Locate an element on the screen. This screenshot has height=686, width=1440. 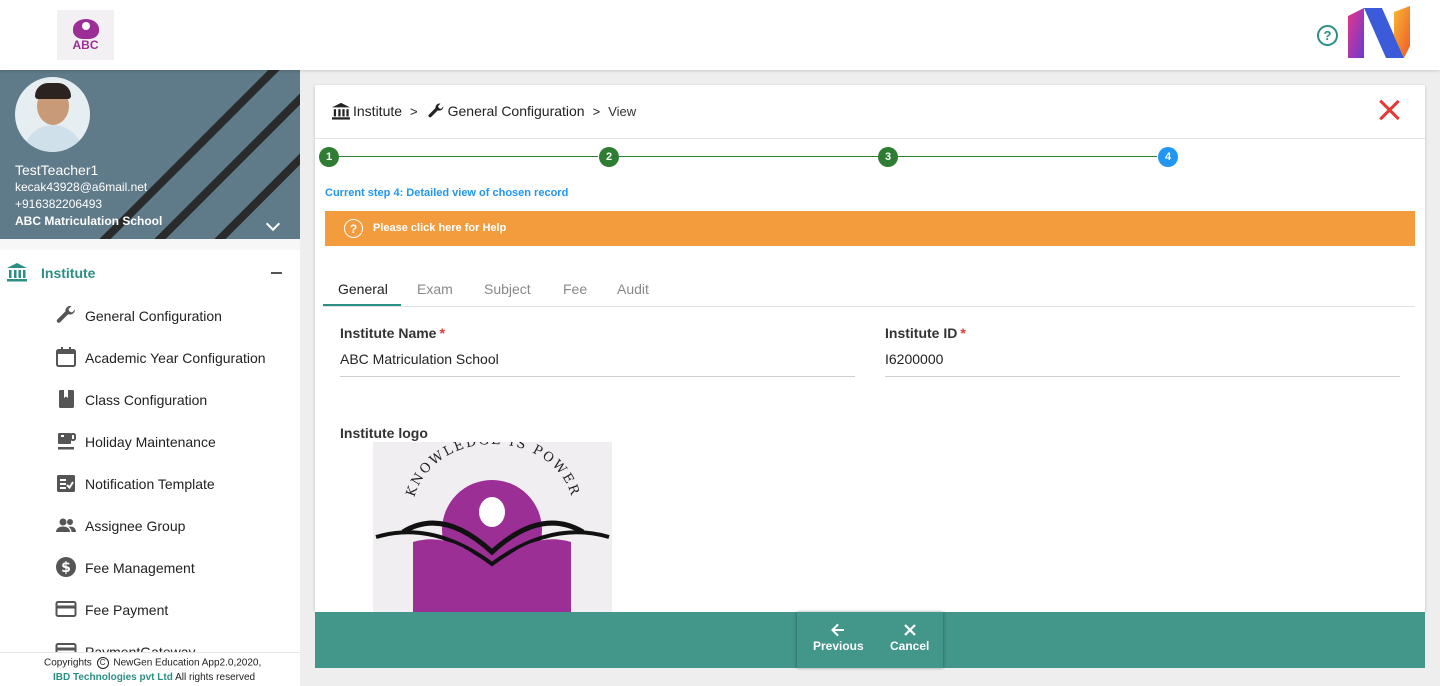
school-logo: ABC is located at coordinates (85, 35).